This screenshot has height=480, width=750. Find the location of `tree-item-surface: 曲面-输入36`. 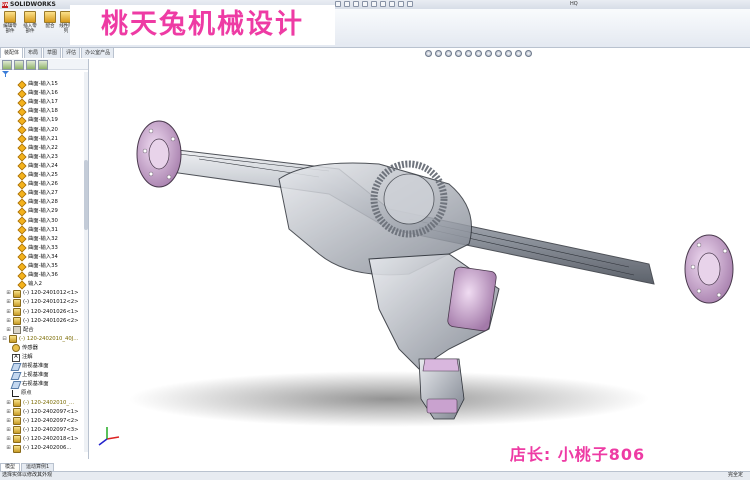

tree-item-surface: 曲面-输入36 is located at coordinates (37, 276).